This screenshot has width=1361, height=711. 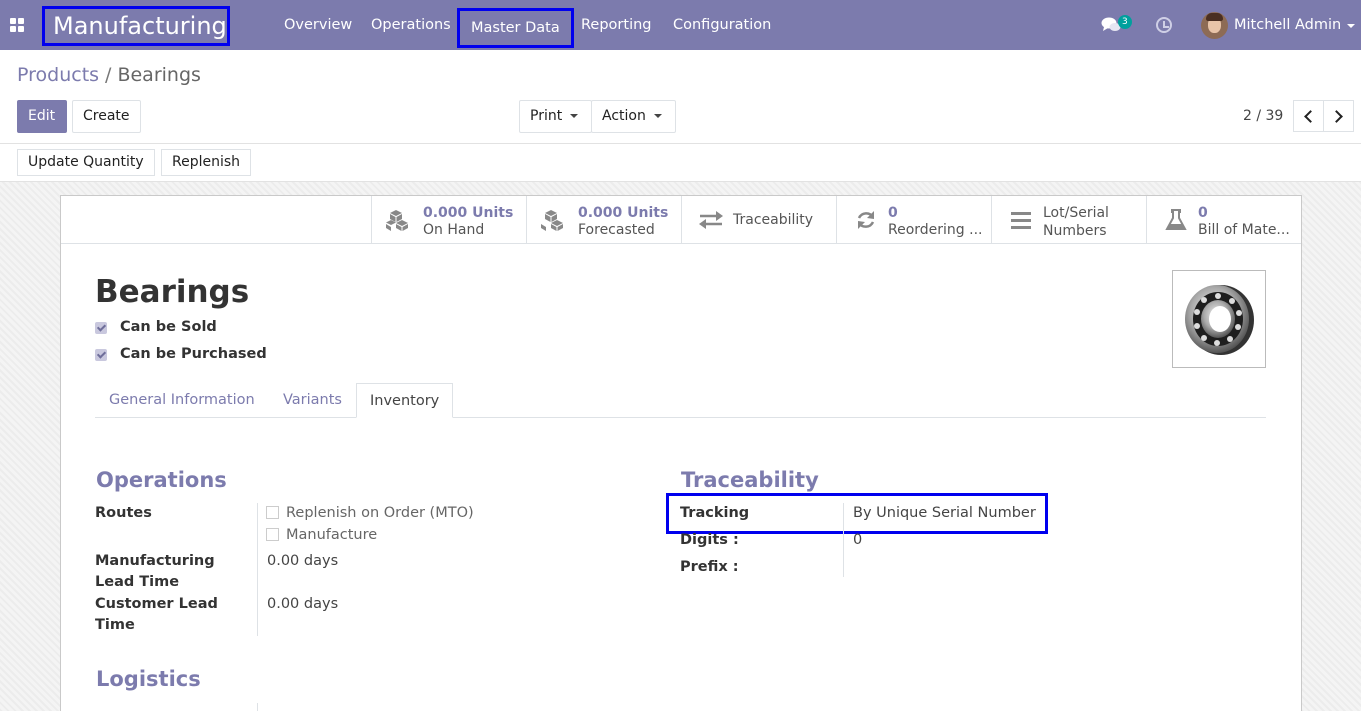 What do you see at coordinates (172, 292) in the screenshot?
I see `product-name: Bearings` at bounding box center [172, 292].